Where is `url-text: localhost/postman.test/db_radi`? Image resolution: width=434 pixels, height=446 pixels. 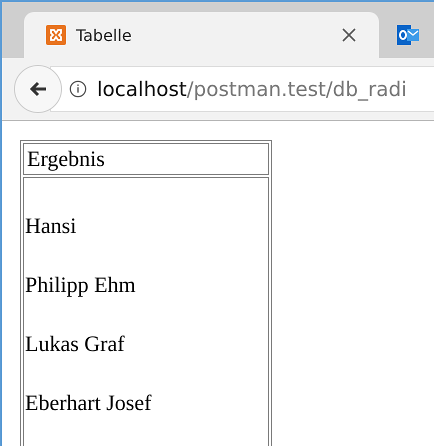
url-text: localhost/postman.test/db_radi is located at coordinates (252, 89).